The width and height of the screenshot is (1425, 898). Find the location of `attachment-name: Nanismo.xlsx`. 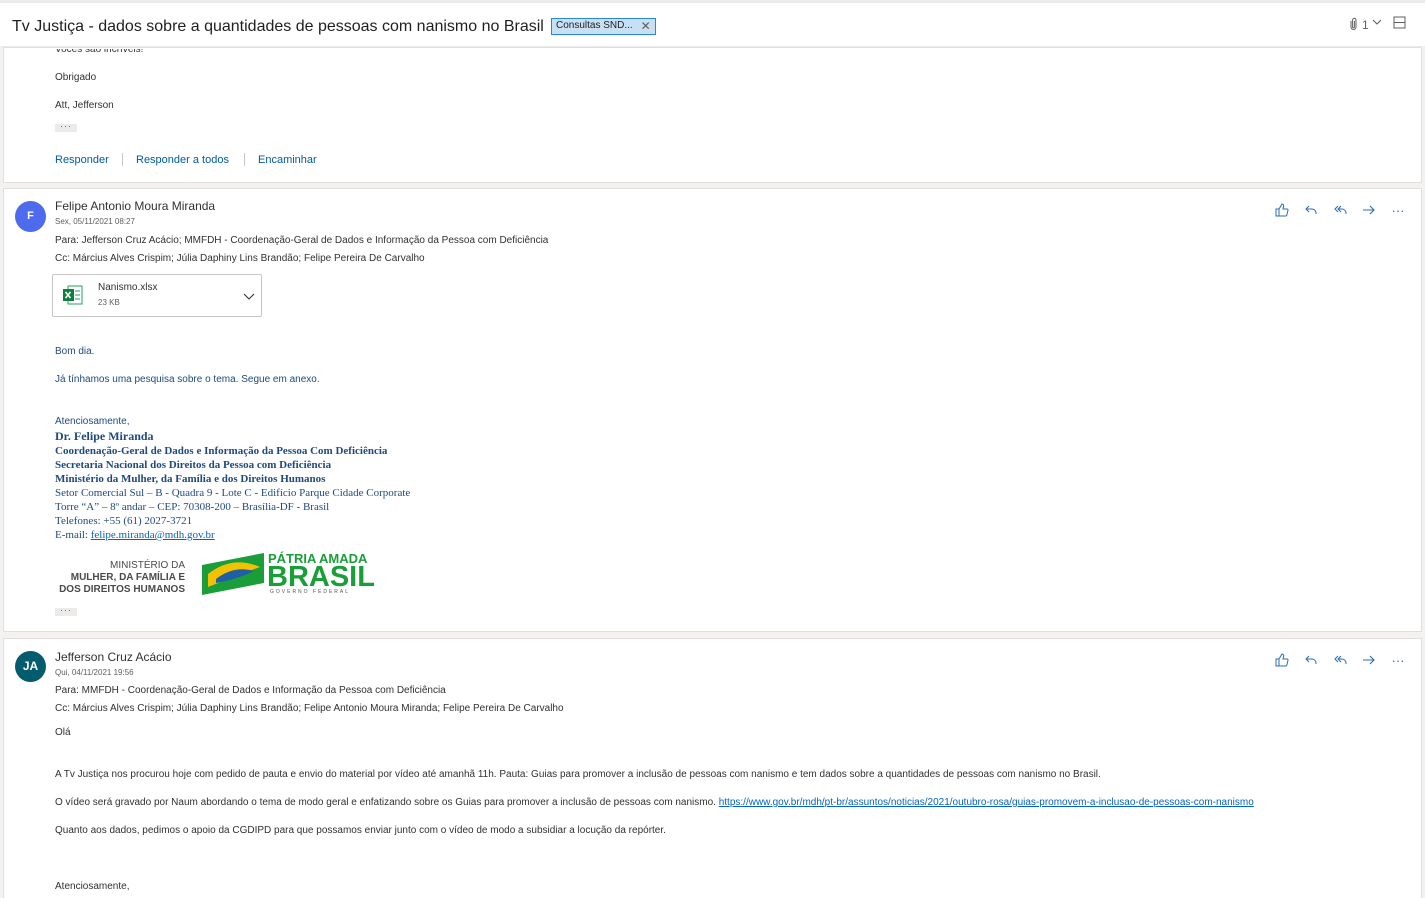

attachment-name: Nanismo.xlsx is located at coordinates (128, 287).